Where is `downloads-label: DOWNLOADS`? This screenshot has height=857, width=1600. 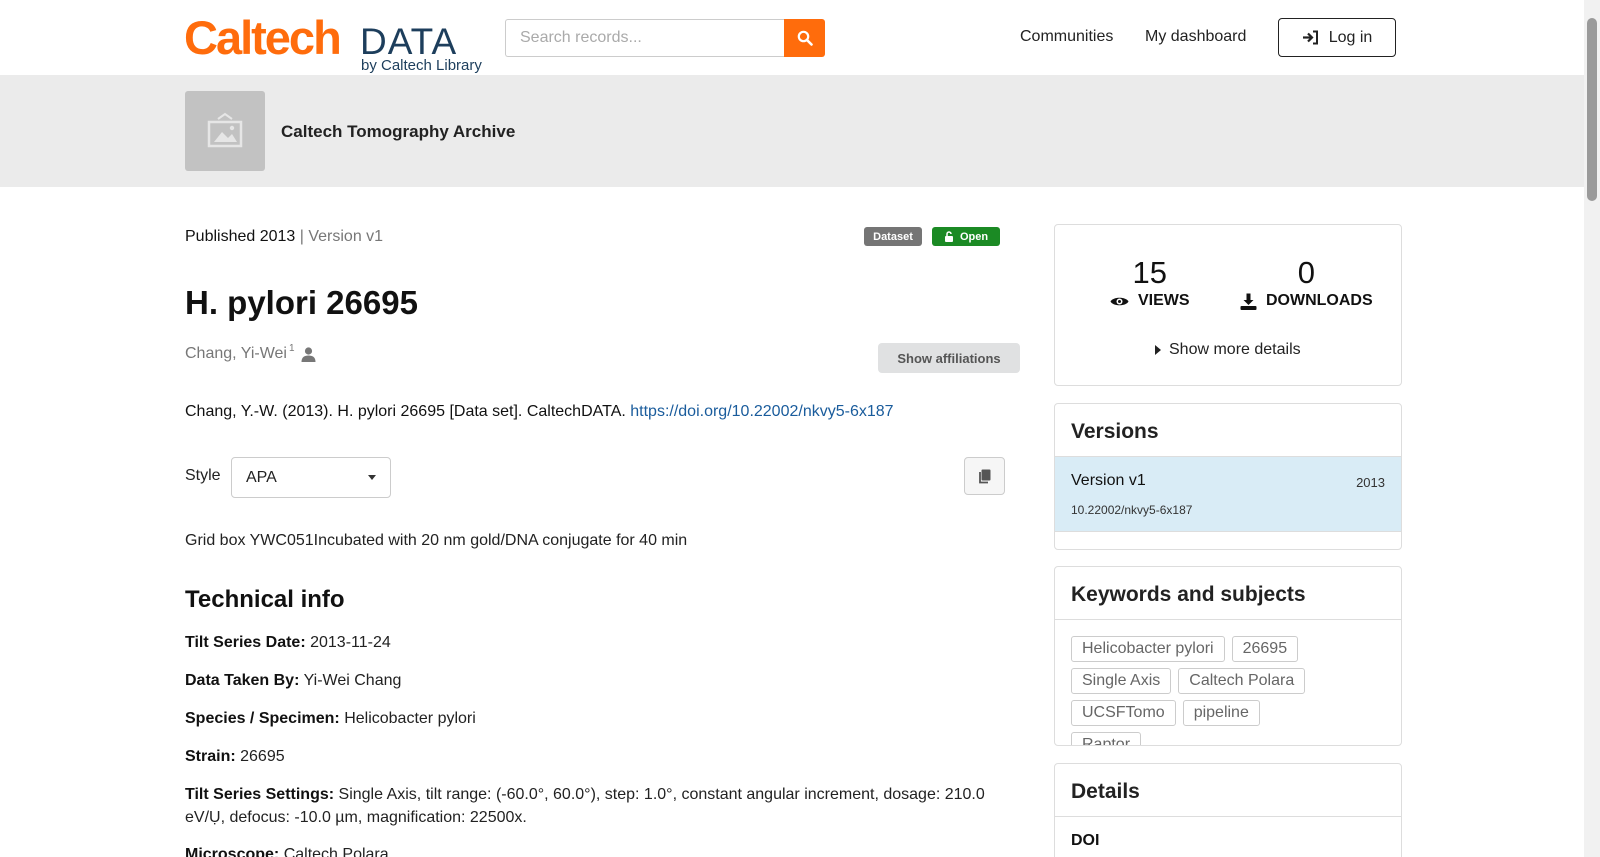
downloads-label: DOWNLOADS is located at coordinates (1319, 300).